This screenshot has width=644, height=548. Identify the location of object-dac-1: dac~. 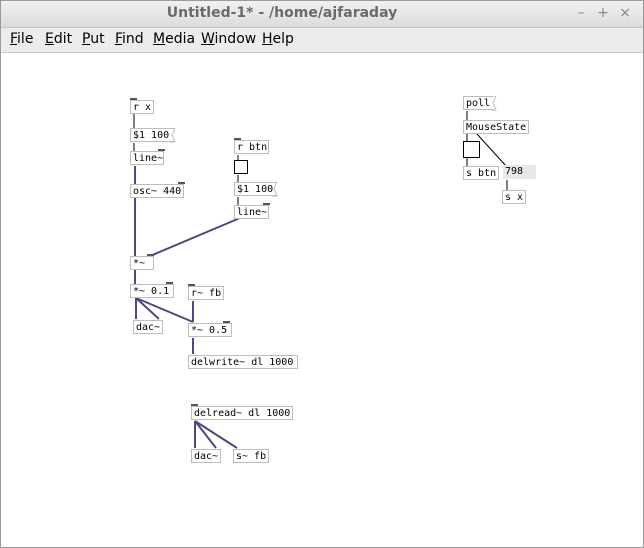
(148, 327).